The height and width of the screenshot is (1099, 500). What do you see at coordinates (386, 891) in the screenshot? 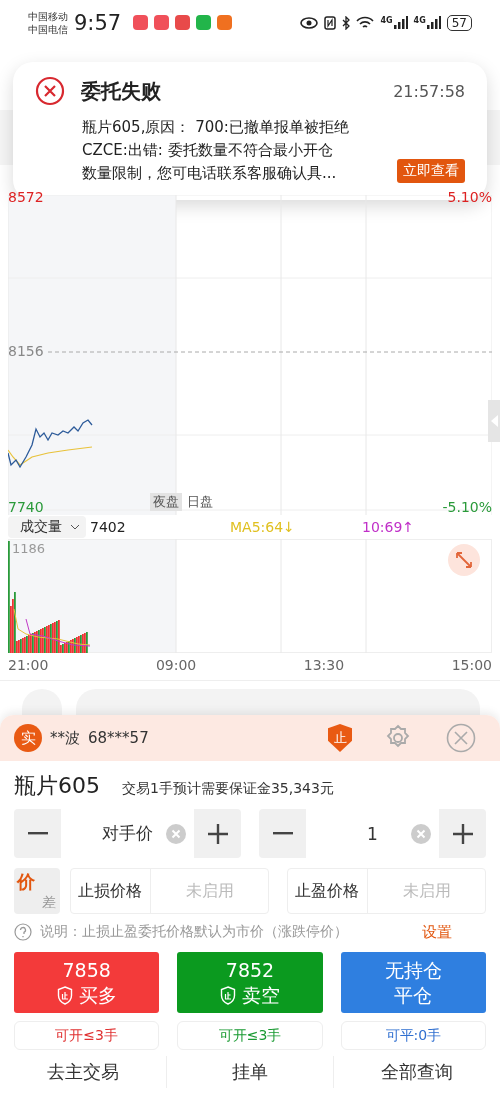
I see `stop-price-field: 止盈价格 未启用` at bounding box center [386, 891].